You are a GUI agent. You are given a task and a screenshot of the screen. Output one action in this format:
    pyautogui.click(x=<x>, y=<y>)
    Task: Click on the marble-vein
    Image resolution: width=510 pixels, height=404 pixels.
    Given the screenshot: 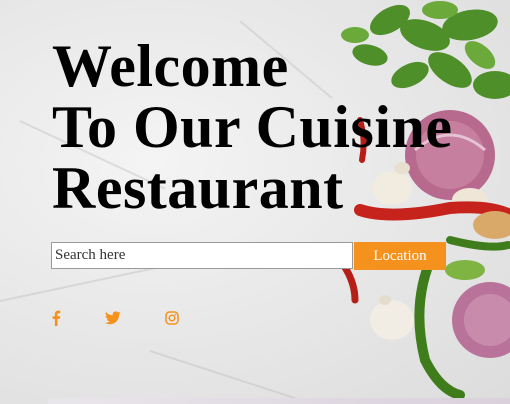 What is the action you would take?
    pyautogui.click(x=245, y=377)
    